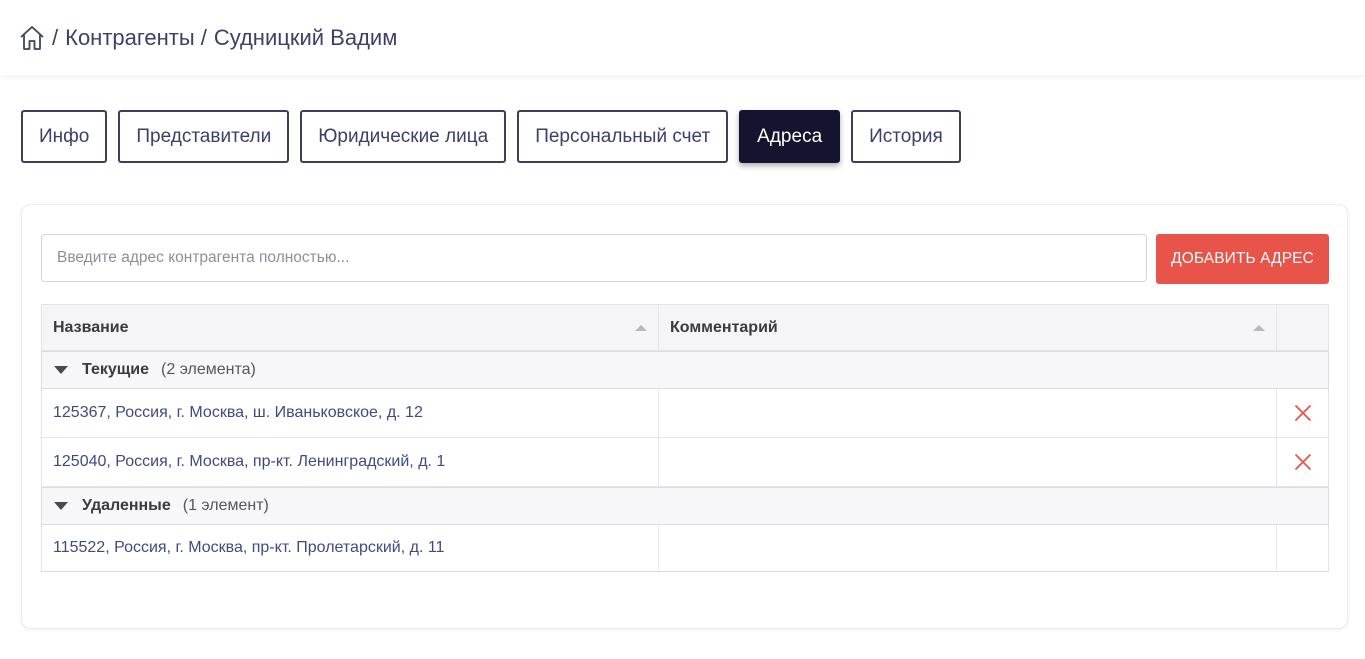  I want to click on home-icon, so click(32, 38).